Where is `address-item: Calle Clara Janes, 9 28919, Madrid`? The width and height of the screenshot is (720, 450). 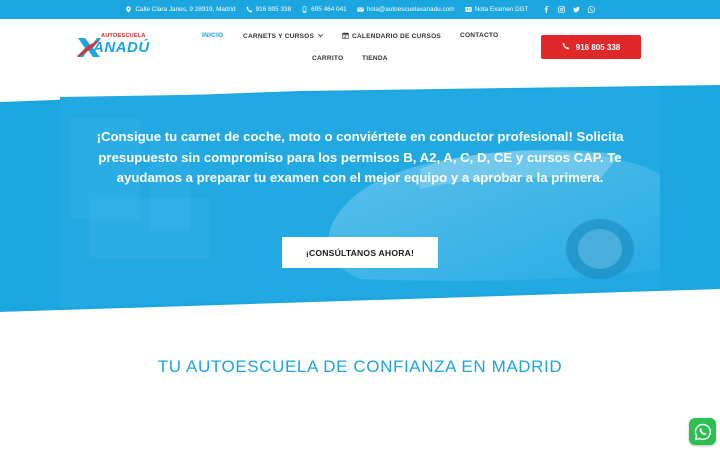 address-item: Calle Clara Janes, 9 28919, Madrid is located at coordinates (180, 9).